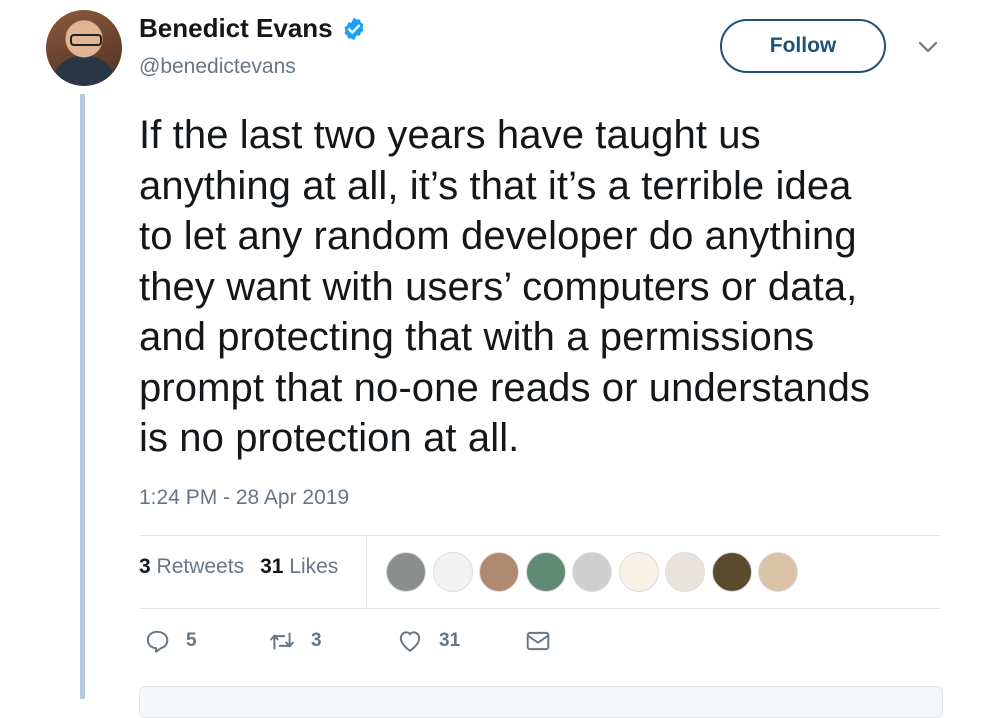 The width and height of the screenshot is (1000, 718). Describe the element at coordinates (928, 47) in the screenshot. I see `chevron-down-icon` at that location.